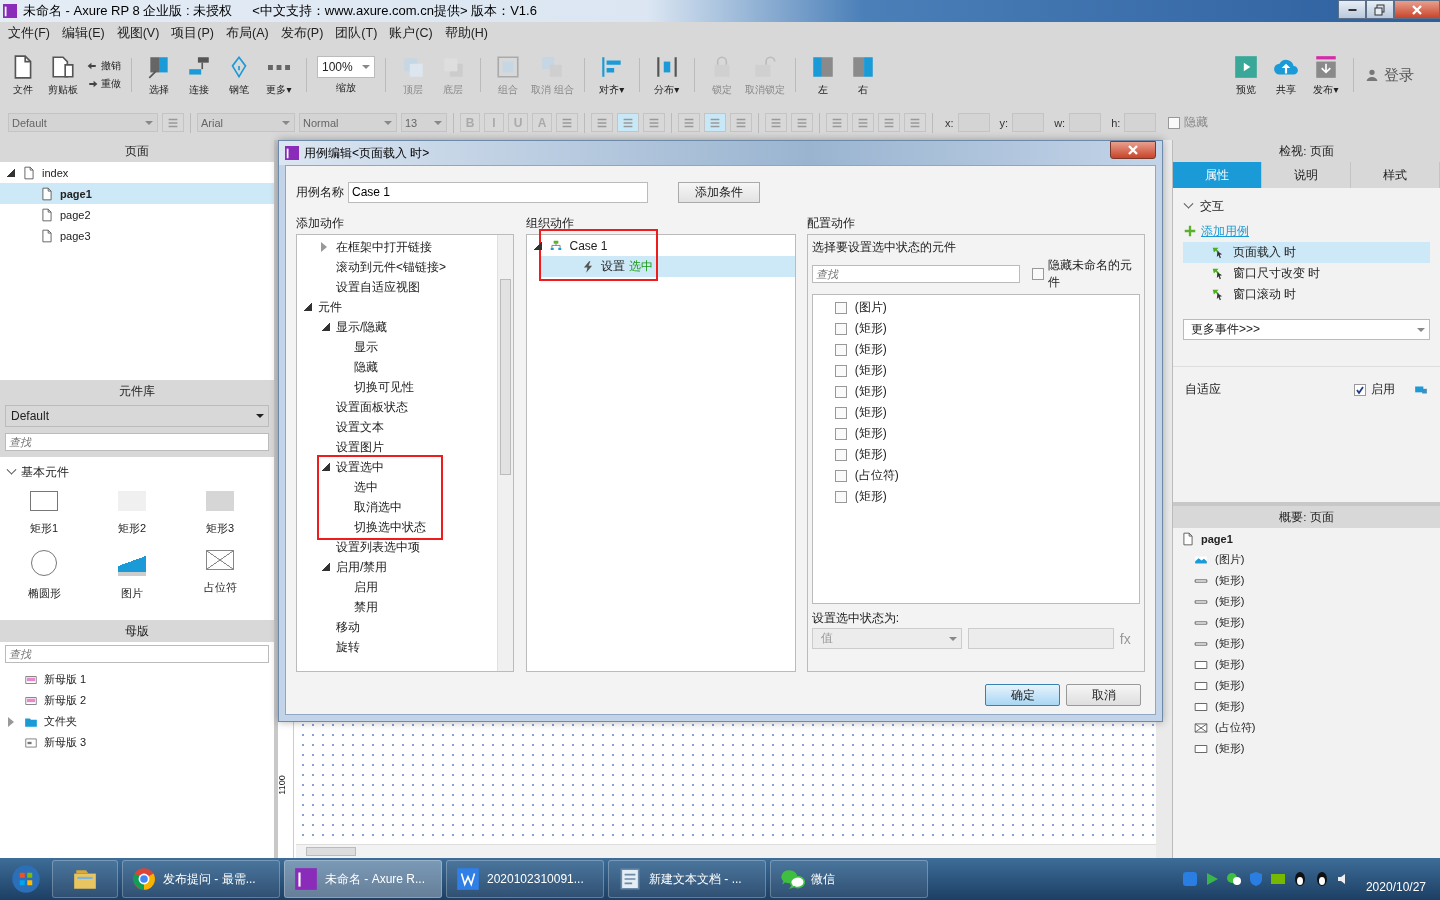  Describe the element at coordinates (1326, 75) in the screenshot. I see `toolbar-button: 发布▾` at that location.